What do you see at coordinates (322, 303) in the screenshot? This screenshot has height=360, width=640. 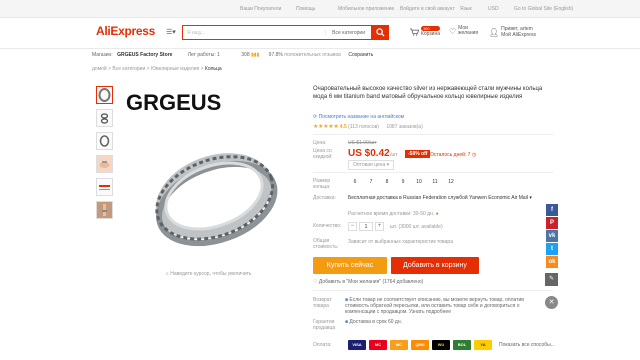 I see `protection-label: Возврат товара` at bounding box center [322, 303].